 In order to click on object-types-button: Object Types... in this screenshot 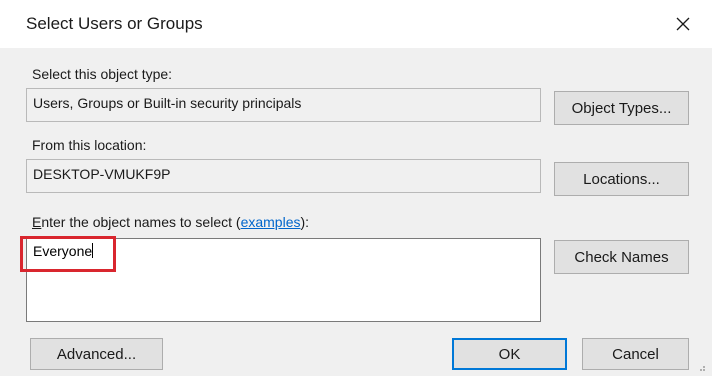, I will do `click(621, 108)`.